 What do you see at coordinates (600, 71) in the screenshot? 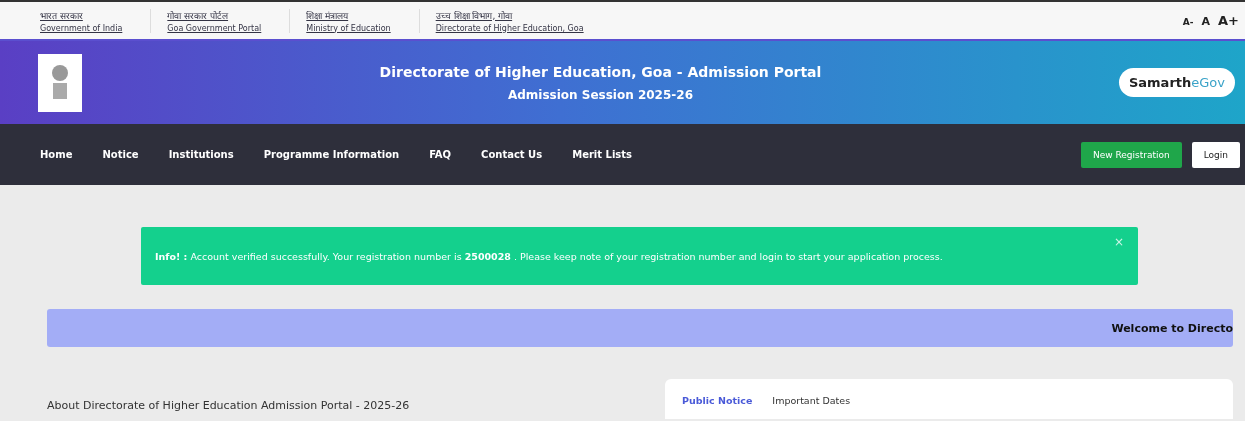
I see `portal-title: Directorate of Higher Education, Goa - Admission Portal` at bounding box center [600, 71].